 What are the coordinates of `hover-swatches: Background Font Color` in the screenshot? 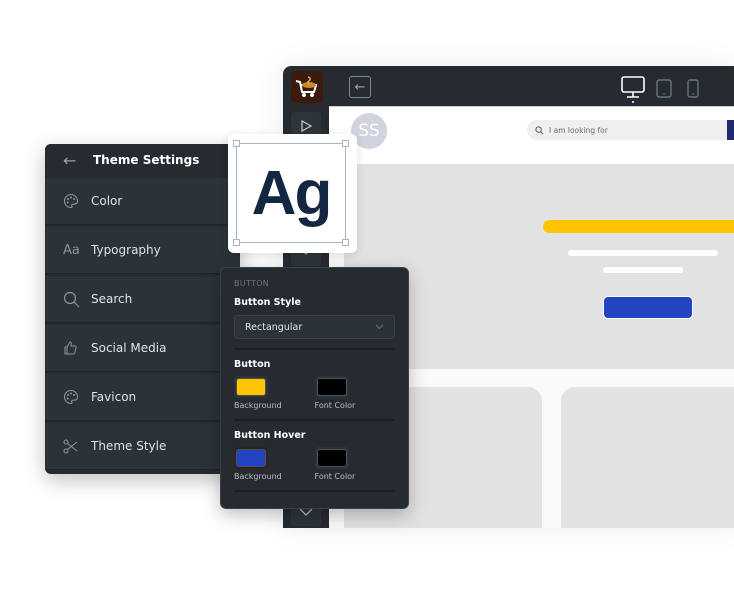 It's located at (314, 464).